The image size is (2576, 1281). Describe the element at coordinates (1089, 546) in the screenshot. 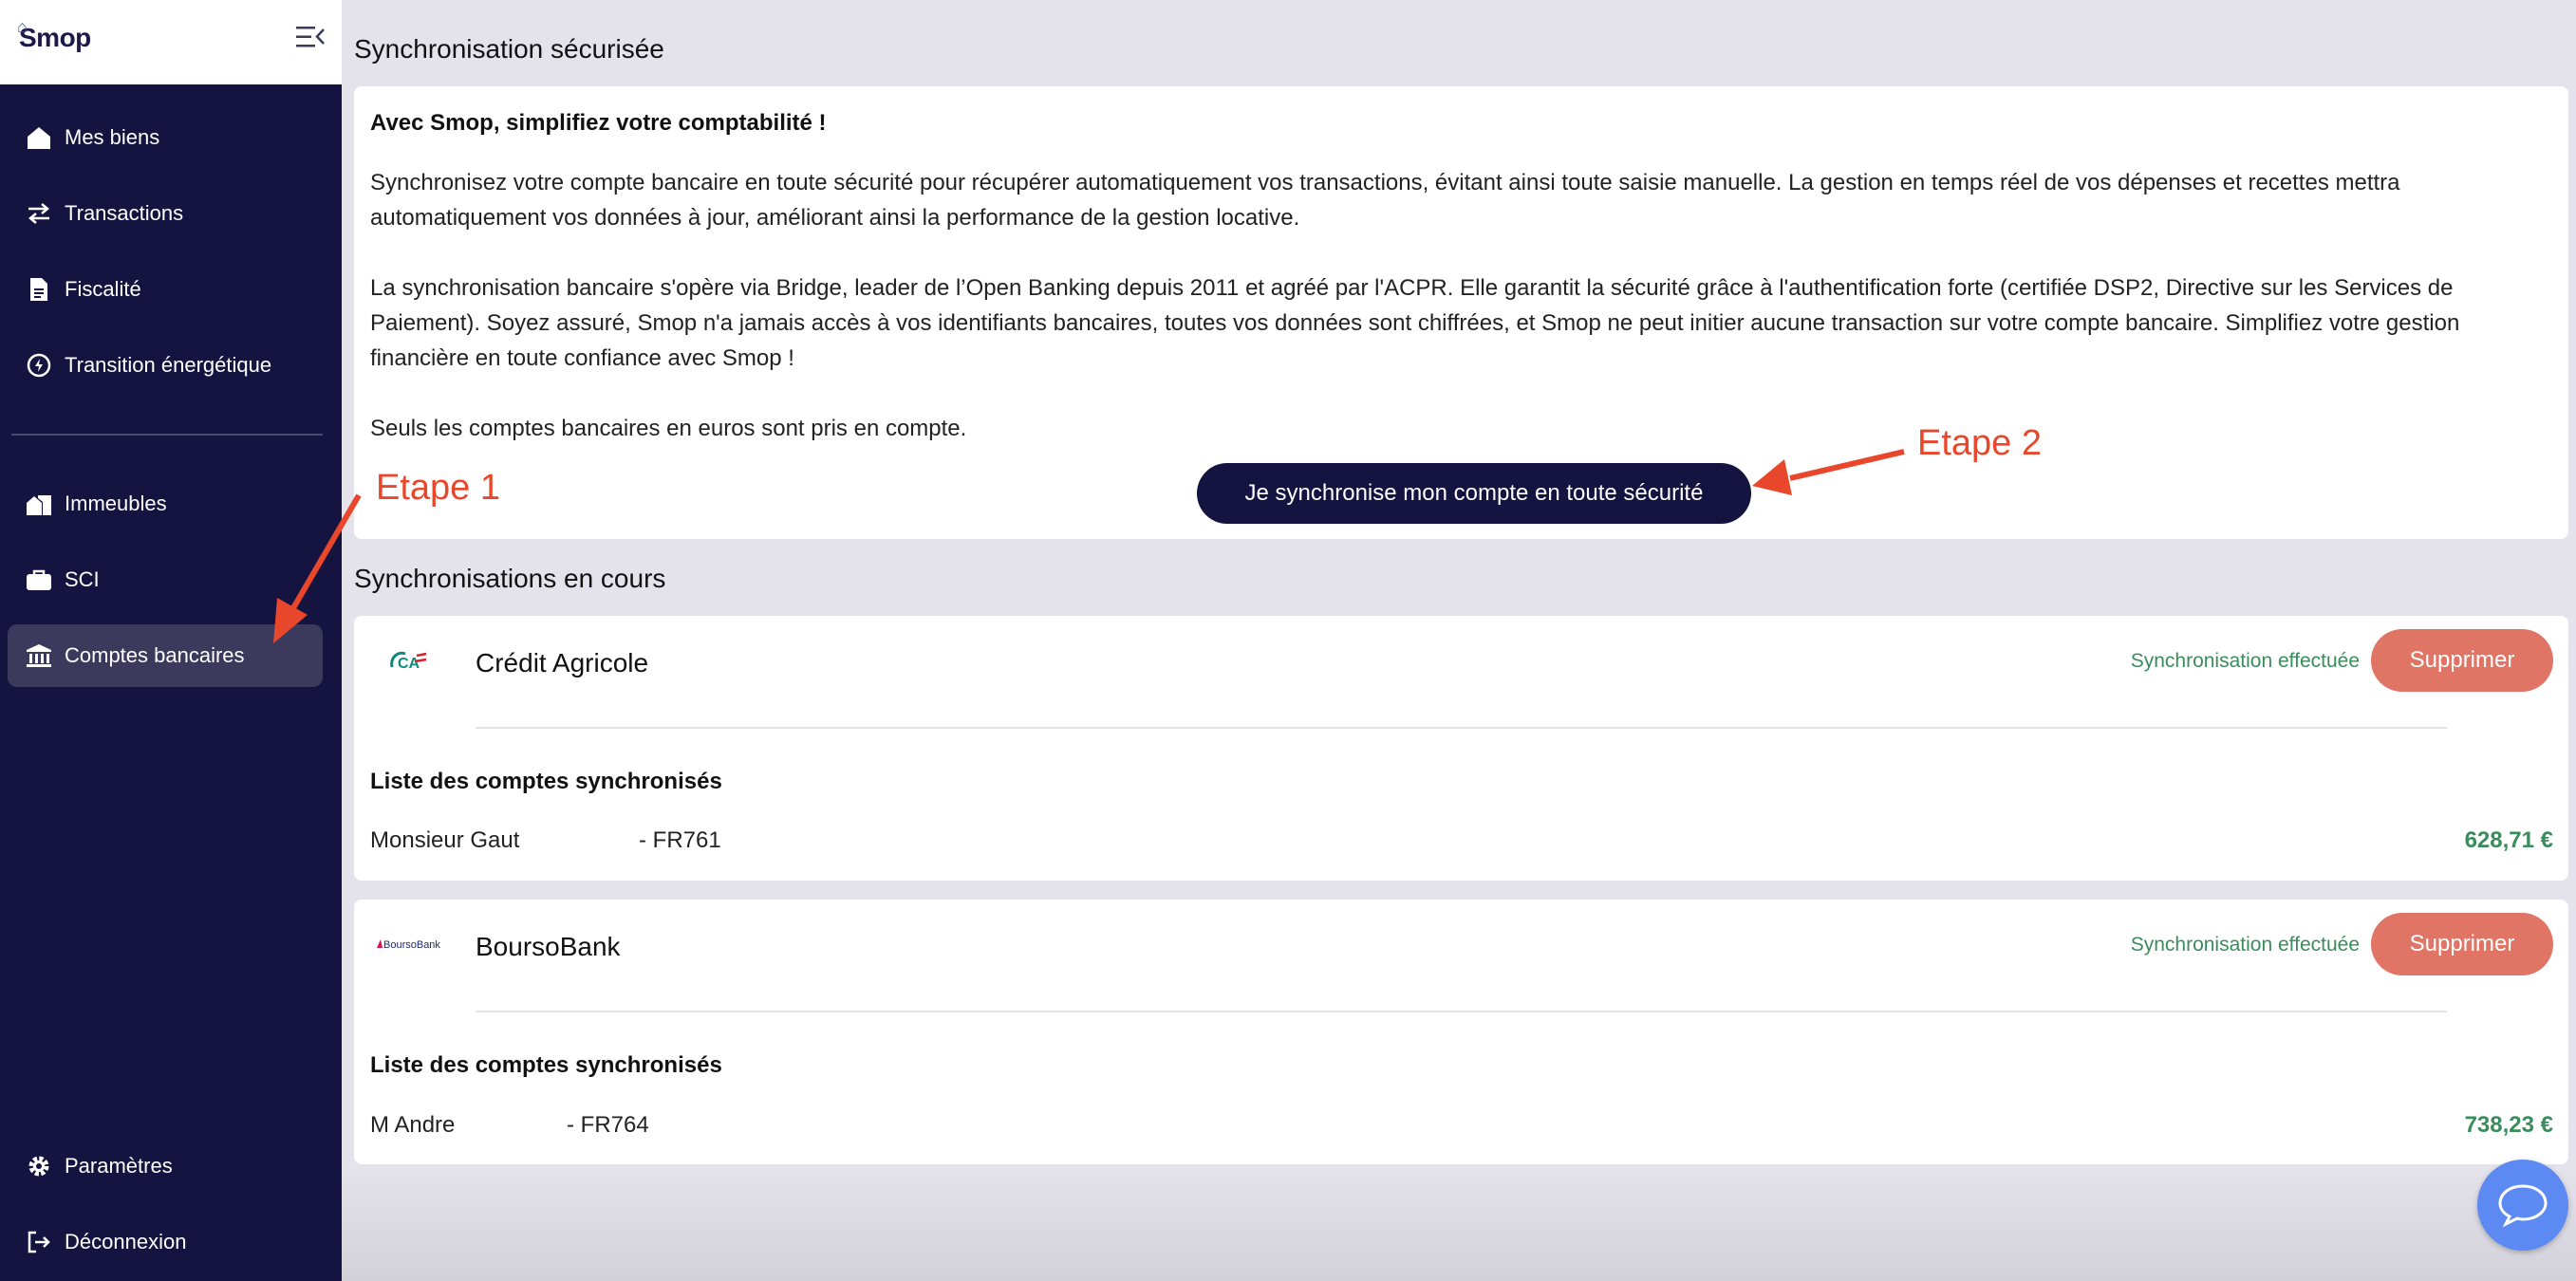

I see `annotation-arrows` at that location.